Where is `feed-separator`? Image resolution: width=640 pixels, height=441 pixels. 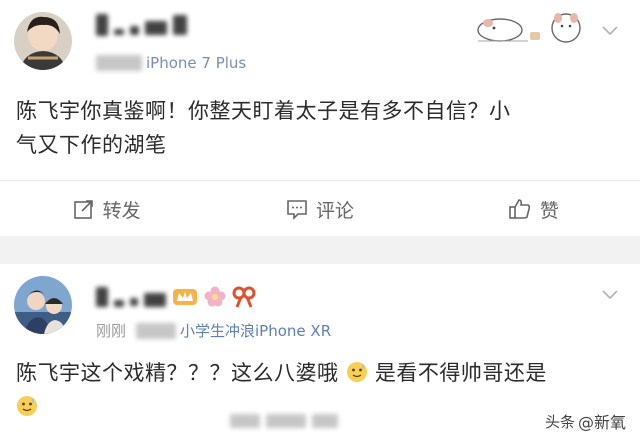
feed-separator is located at coordinates (320, 250).